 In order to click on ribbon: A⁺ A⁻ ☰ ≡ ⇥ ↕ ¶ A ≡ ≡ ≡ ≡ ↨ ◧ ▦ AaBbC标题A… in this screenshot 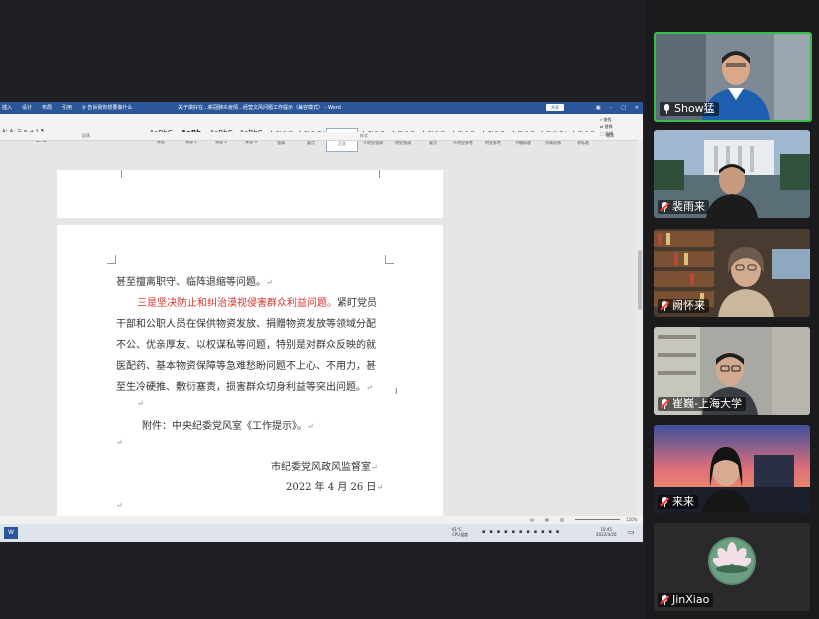, I will do `click(321, 133)`.